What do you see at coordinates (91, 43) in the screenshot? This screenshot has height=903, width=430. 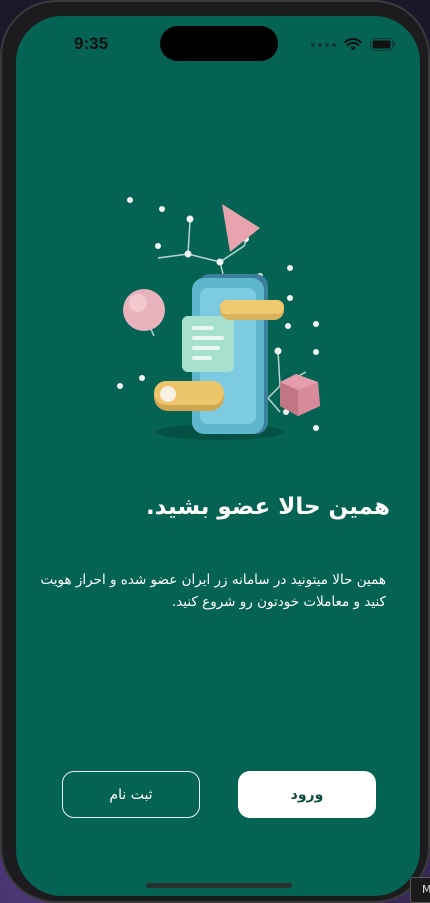 I see `status-time: 9:35` at bounding box center [91, 43].